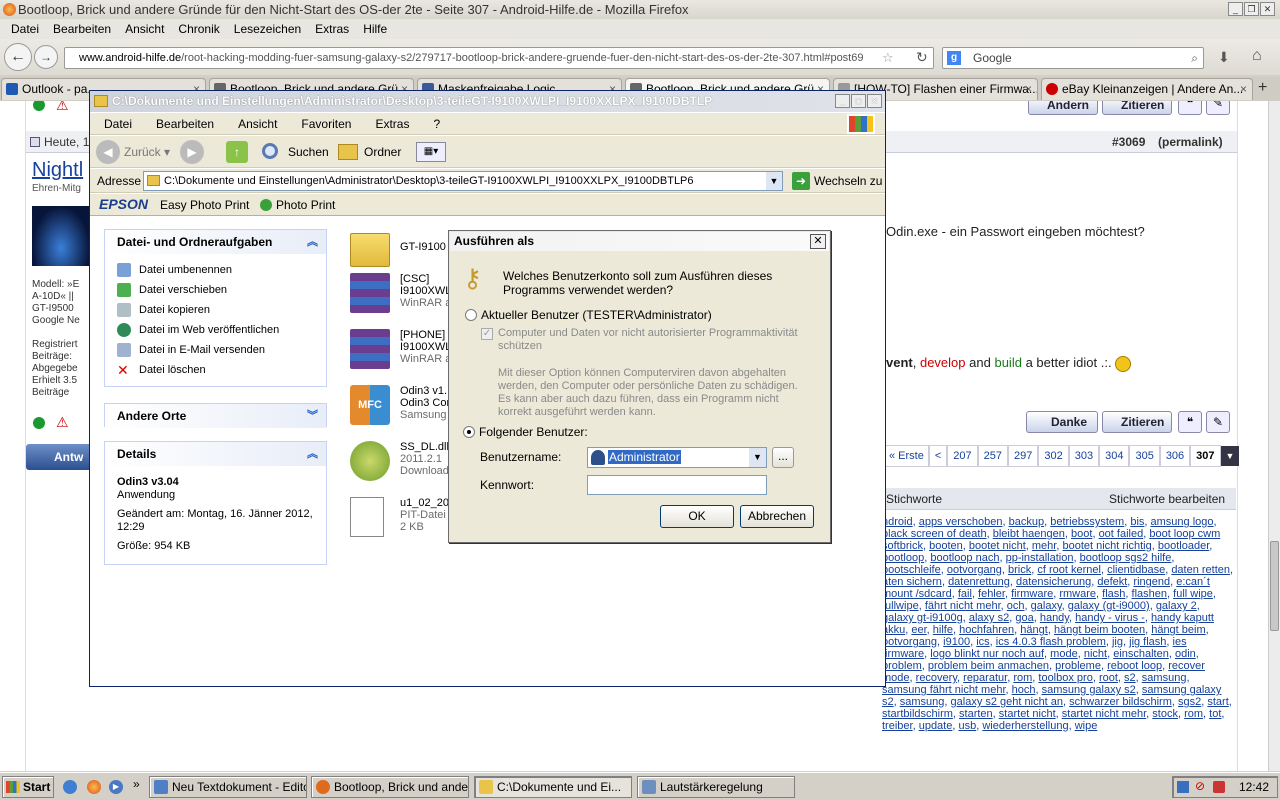 Image resolution: width=1280 pixels, height=800 pixels. What do you see at coordinates (1121, 534) in the screenshot?
I see `tag-link: oot failed` at bounding box center [1121, 534].